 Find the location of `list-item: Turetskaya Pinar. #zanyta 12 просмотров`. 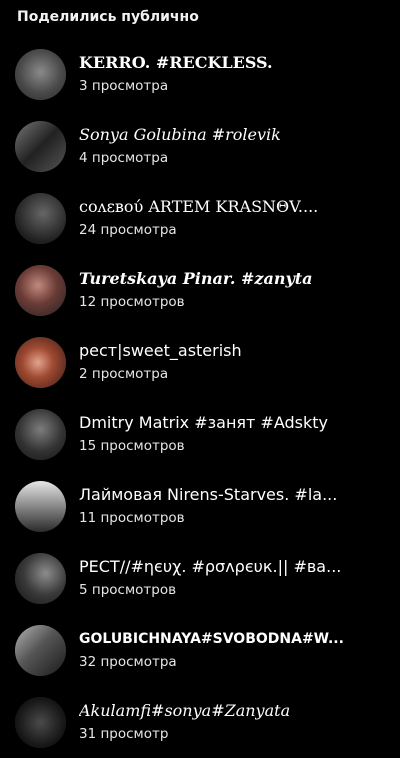

list-item: Turetskaya Pinar. #zanyta 12 просмотров is located at coordinates (200, 290).